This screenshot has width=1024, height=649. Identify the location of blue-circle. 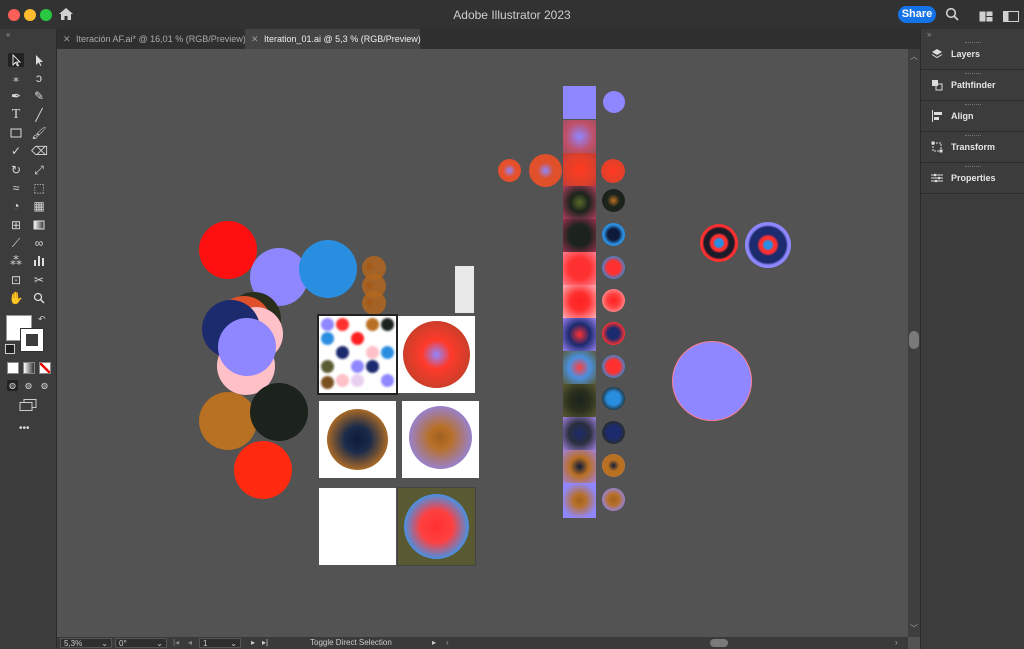
(328, 269).